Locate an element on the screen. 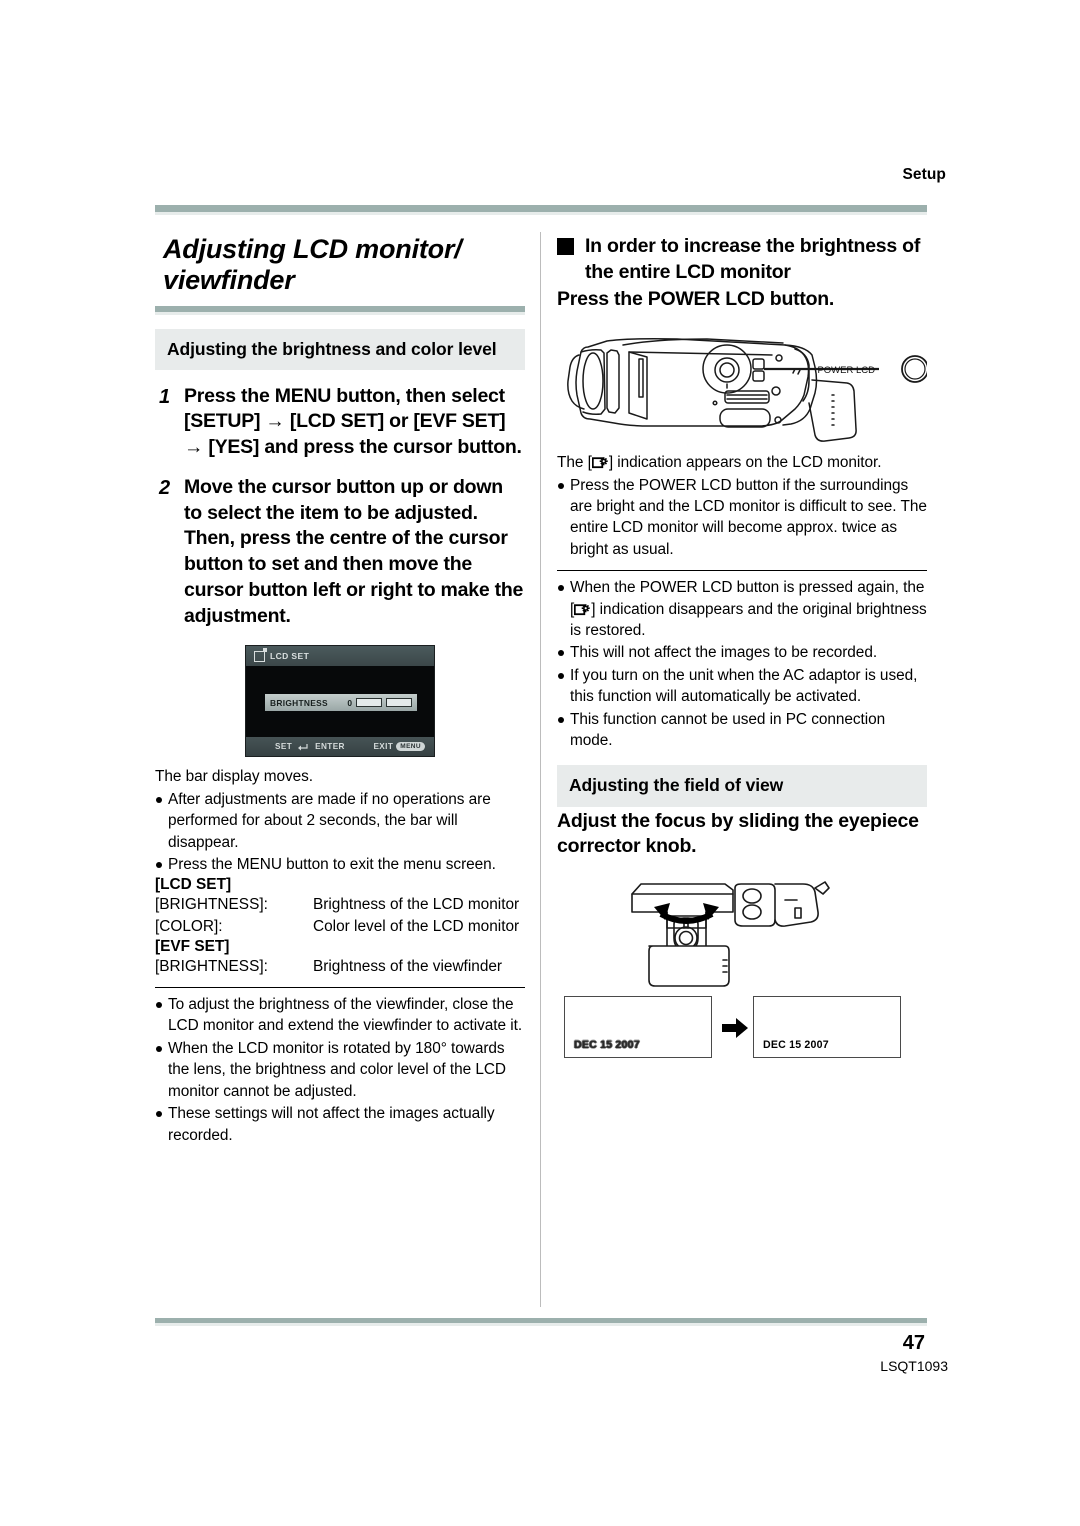 The image size is (1080, 1526). lcd-set-label: [LCD SET] is located at coordinates (193, 885).